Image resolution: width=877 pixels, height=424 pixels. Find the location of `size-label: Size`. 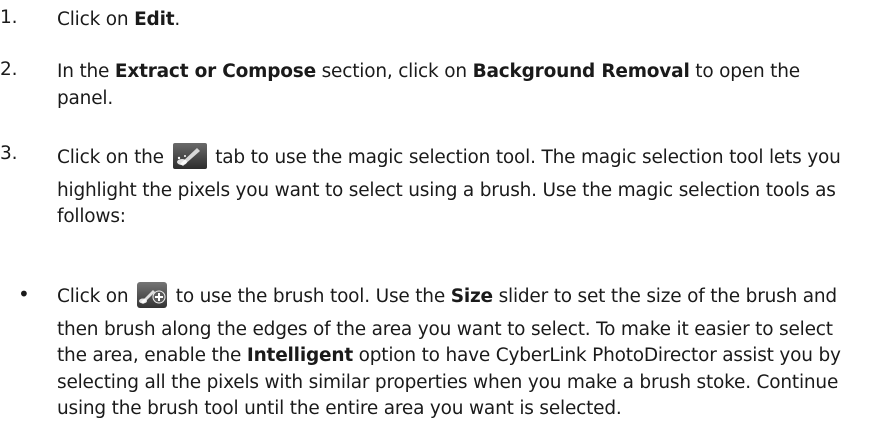

size-label: Size is located at coordinates (471, 296).